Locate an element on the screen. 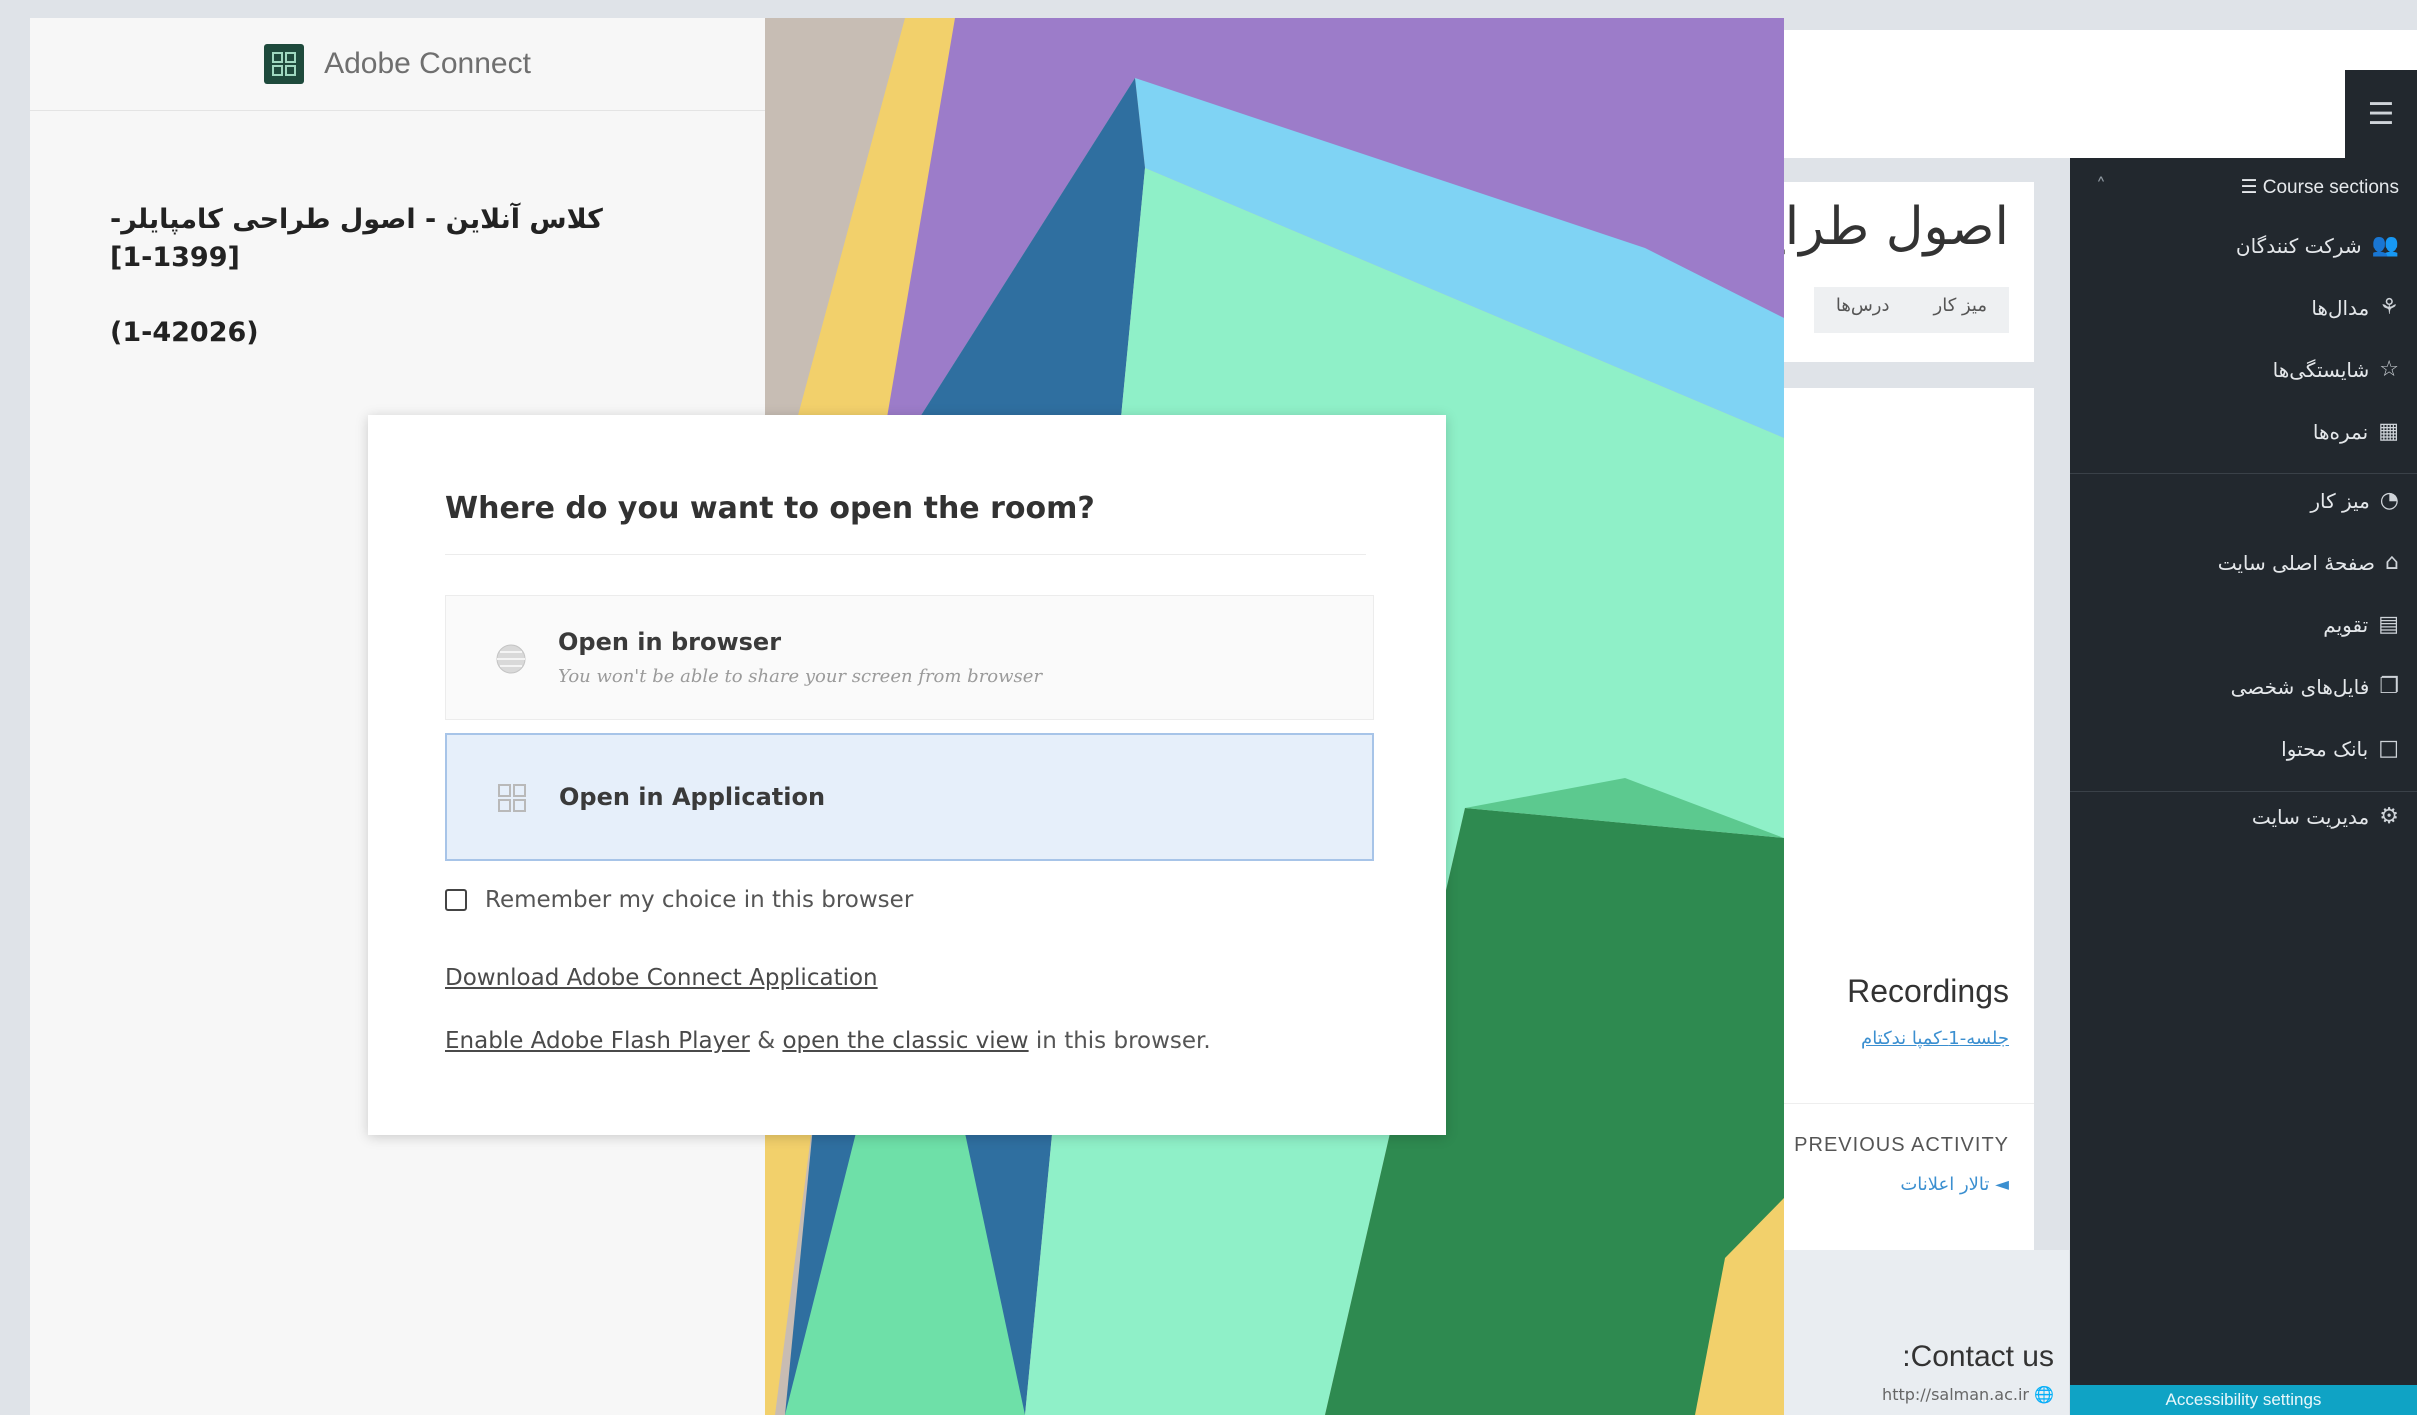 The height and width of the screenshot is (1415, 2417). sidebar-item-label: شرکت کنندگان is located at coordinates (2298, 245).